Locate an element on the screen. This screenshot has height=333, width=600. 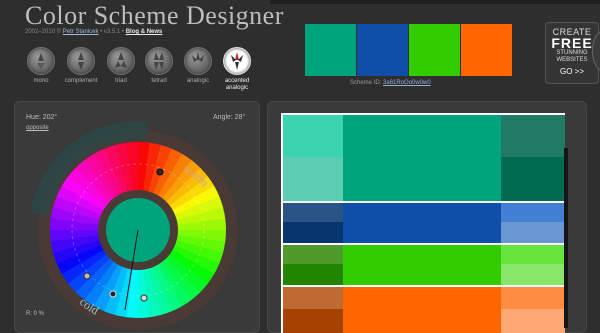
preview-lime-light is located at coordinates (313, 254).